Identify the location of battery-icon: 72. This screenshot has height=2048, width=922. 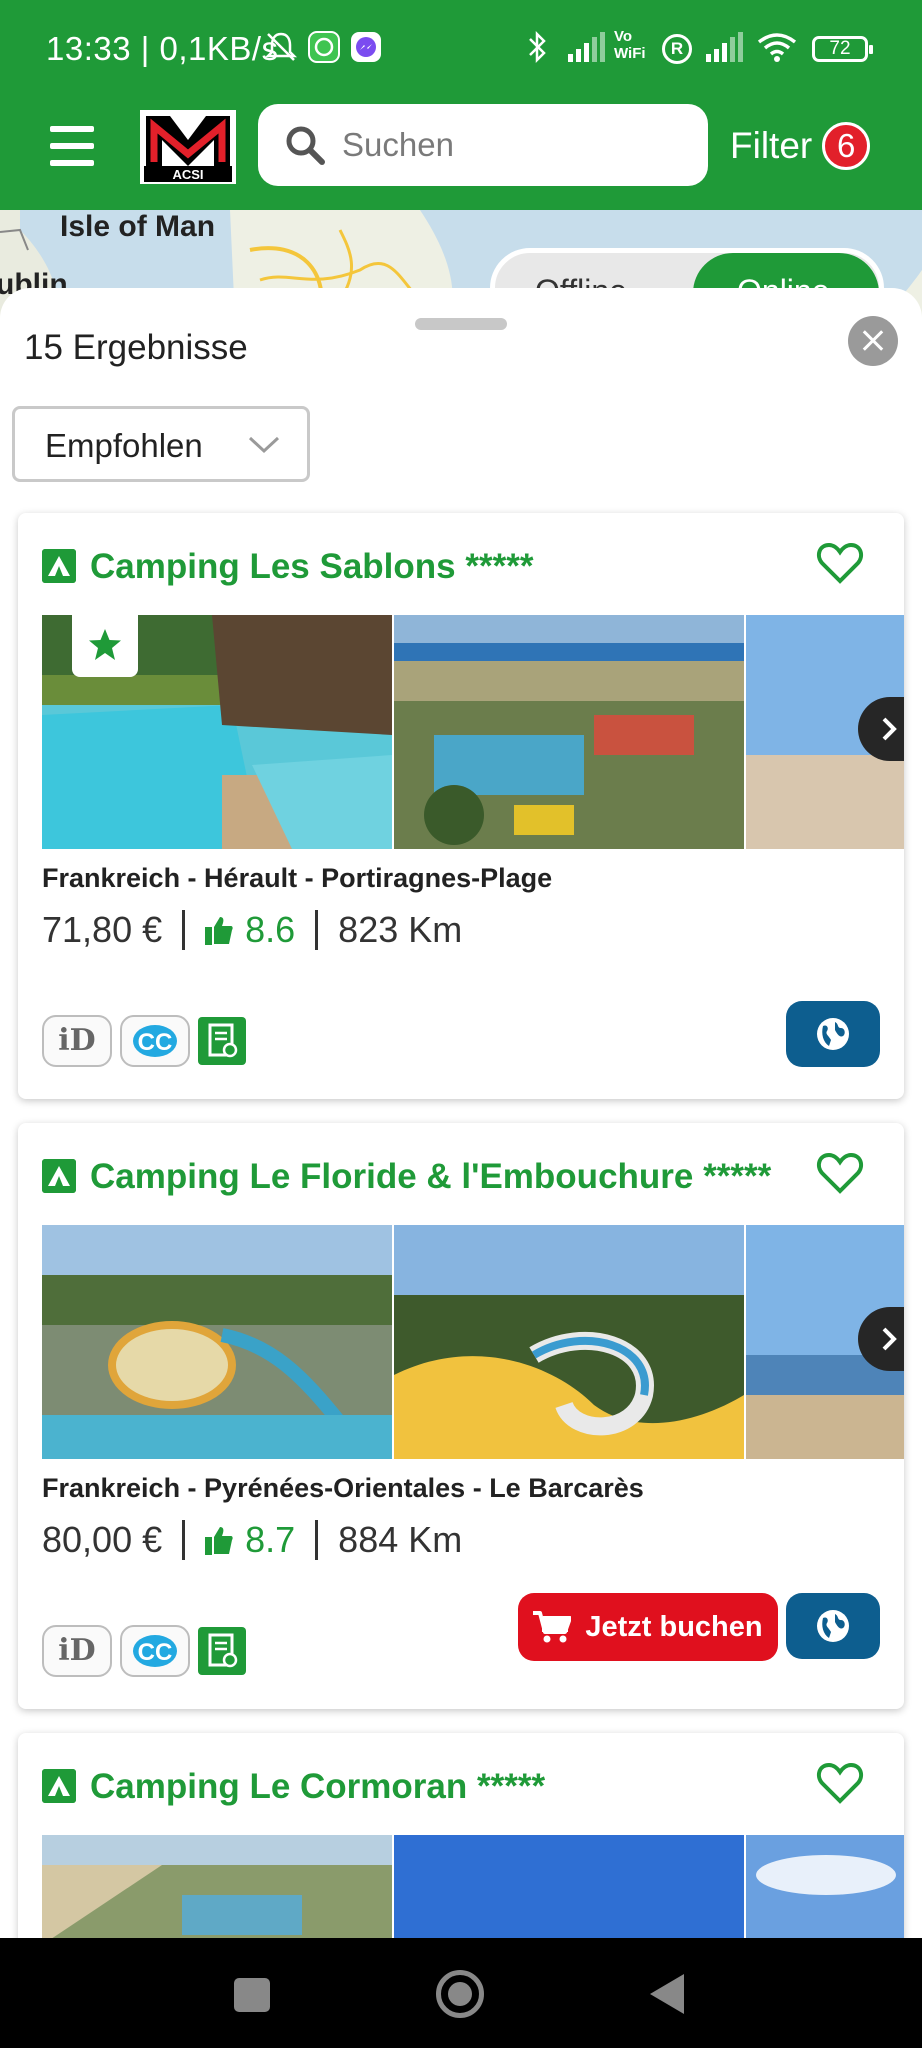
(842, 49).